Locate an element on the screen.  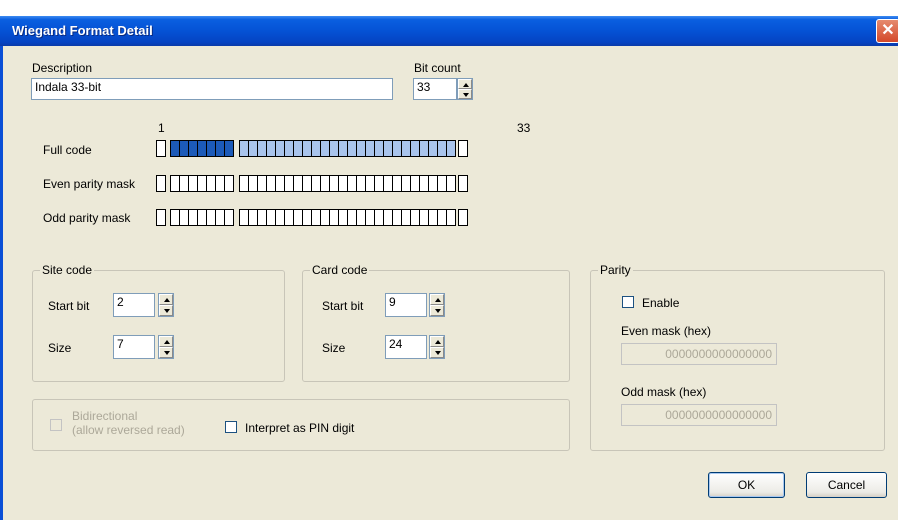
site-start-bit-stepper is located at coordinates (166, 305).